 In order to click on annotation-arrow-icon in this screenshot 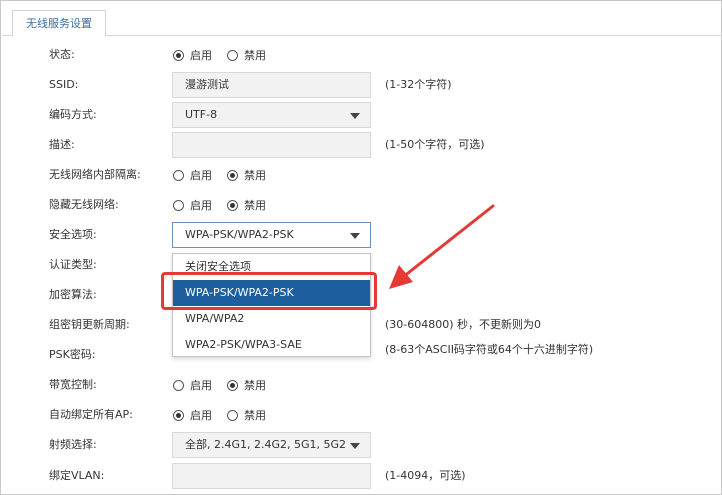, I will do `click(442, 246)`.